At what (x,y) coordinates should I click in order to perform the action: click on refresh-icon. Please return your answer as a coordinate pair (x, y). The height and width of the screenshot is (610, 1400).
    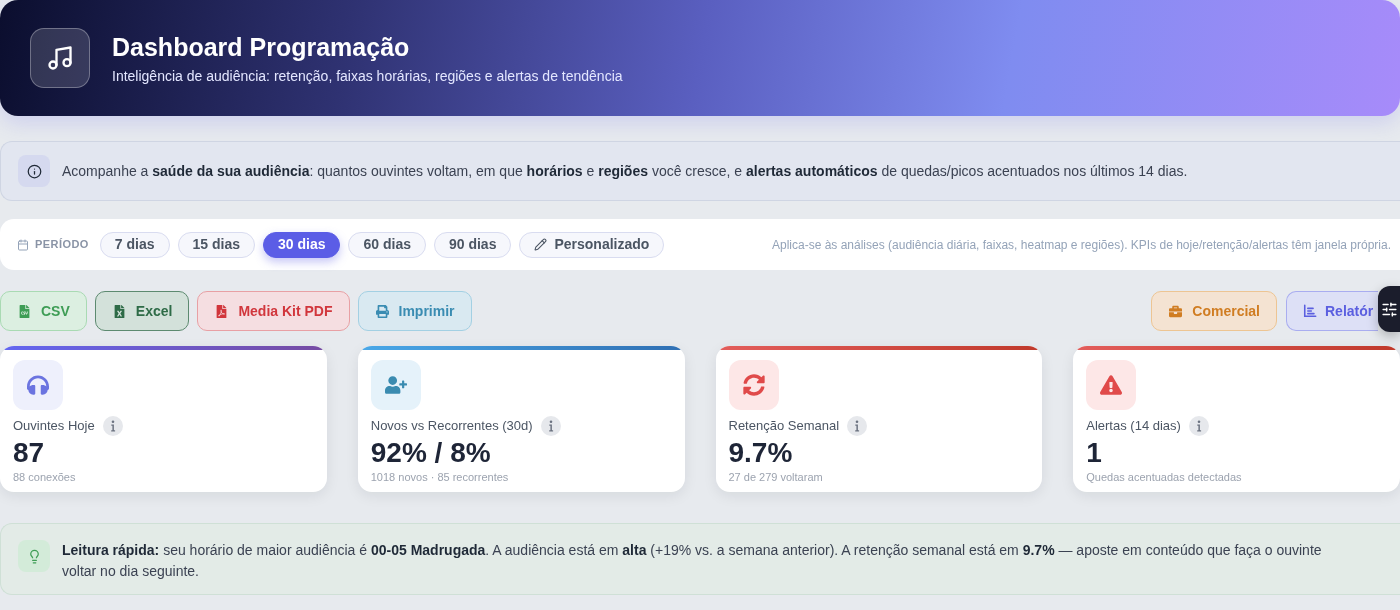
    Looking at the image, I should click on (753, 385).